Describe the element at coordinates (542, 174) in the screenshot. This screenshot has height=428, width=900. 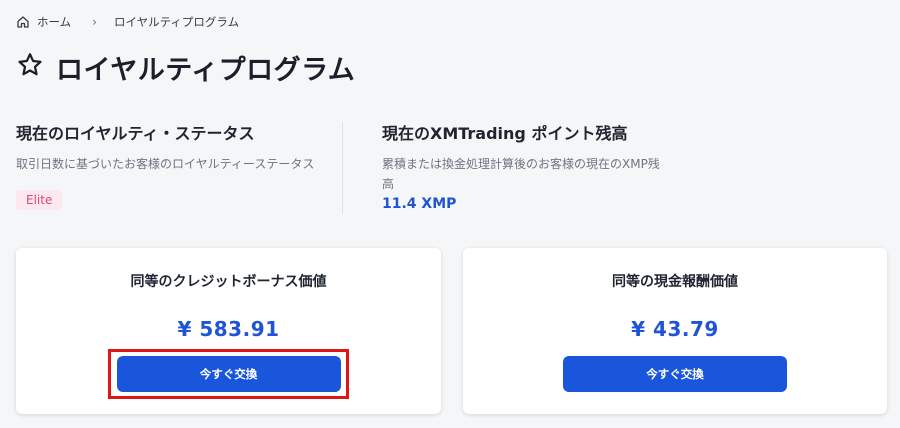
I see `points-balance-description: 累積または換金処理計算後のお客様の現在のXMP残 高` at that location.